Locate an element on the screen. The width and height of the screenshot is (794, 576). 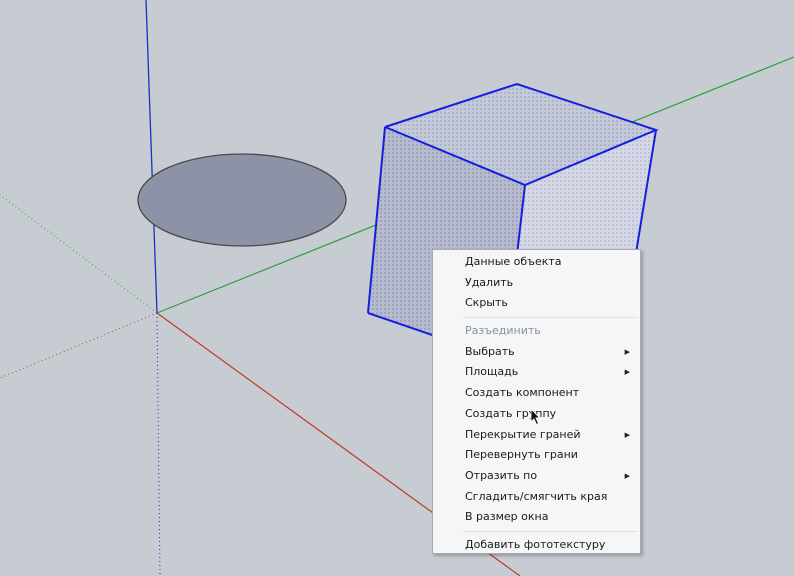
menu-item: Отразить по ▶ is located at coordinates (536, 476).